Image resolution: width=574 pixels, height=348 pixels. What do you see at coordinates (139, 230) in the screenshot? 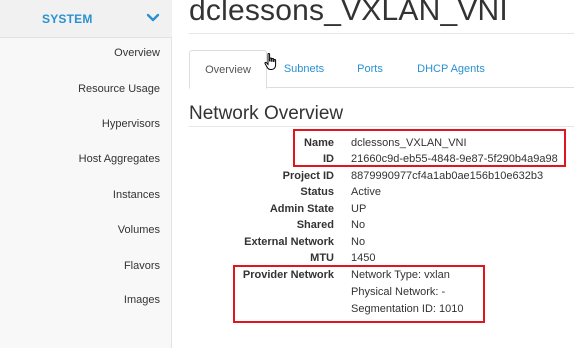
I see `sidebar-item-volumes: Volumes` at bounding box center [139, 230].